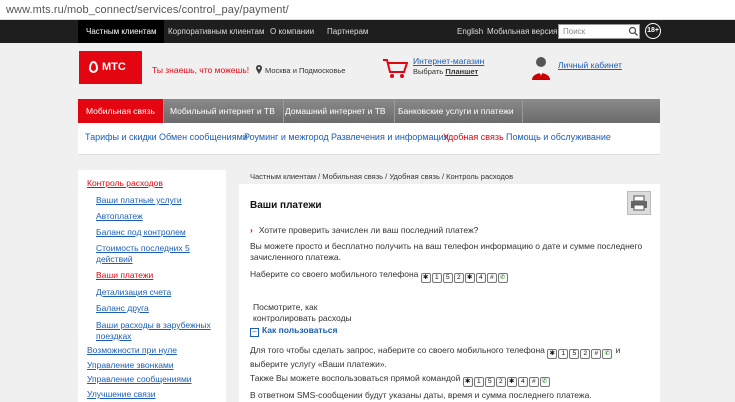 This screenshot has width=735, height=402. I want to click on cart-icon, so click(395, 69).